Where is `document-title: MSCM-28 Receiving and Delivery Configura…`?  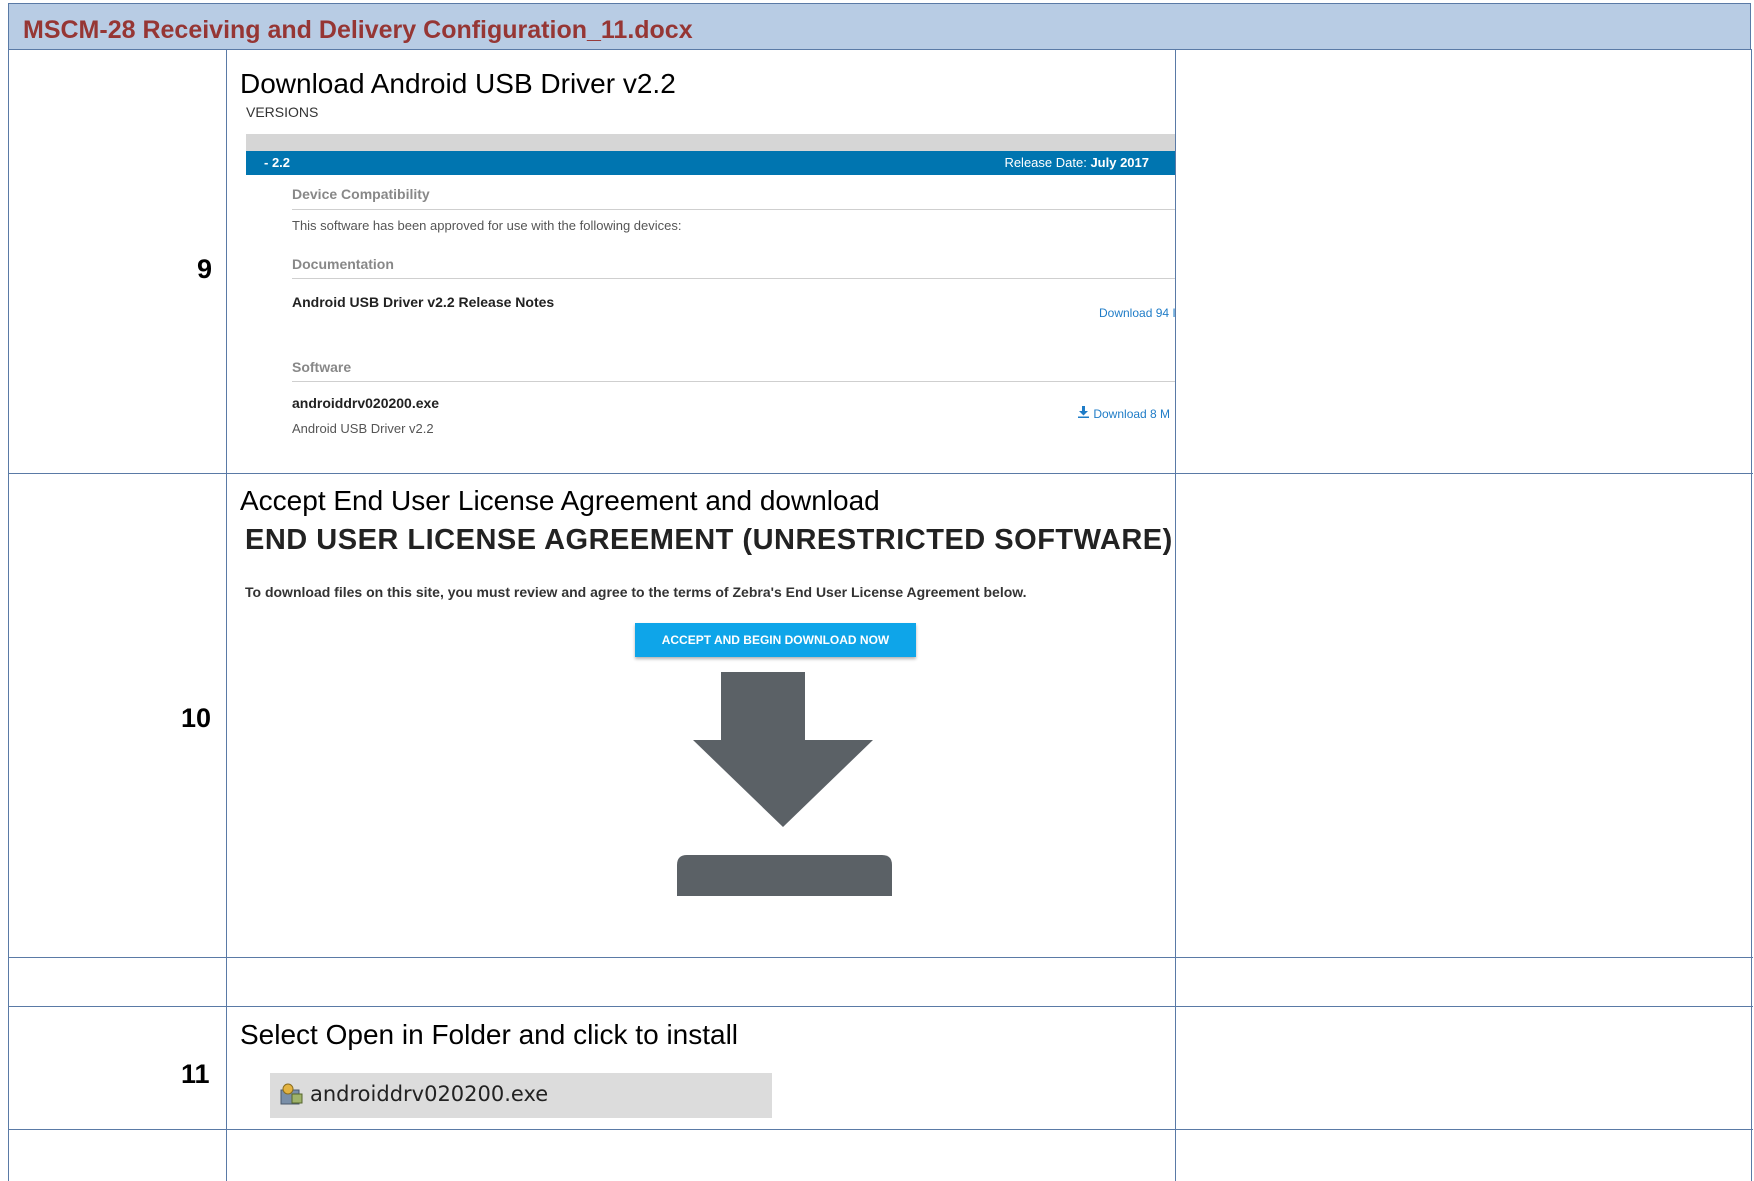 document-title: MSCM-28 Receiving and Delivery Configura… is located at coordinates (358, 30).